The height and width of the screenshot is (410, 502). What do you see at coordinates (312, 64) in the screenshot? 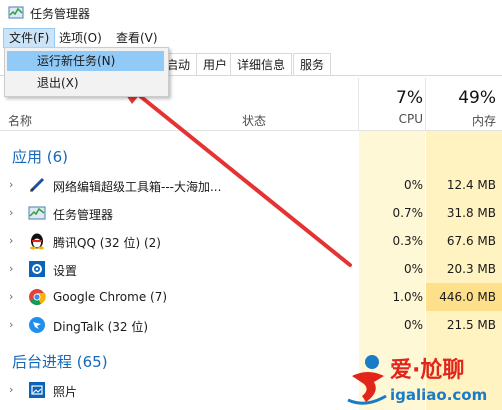
I see `tab-services: 服务` at bounding box center [312, 64].